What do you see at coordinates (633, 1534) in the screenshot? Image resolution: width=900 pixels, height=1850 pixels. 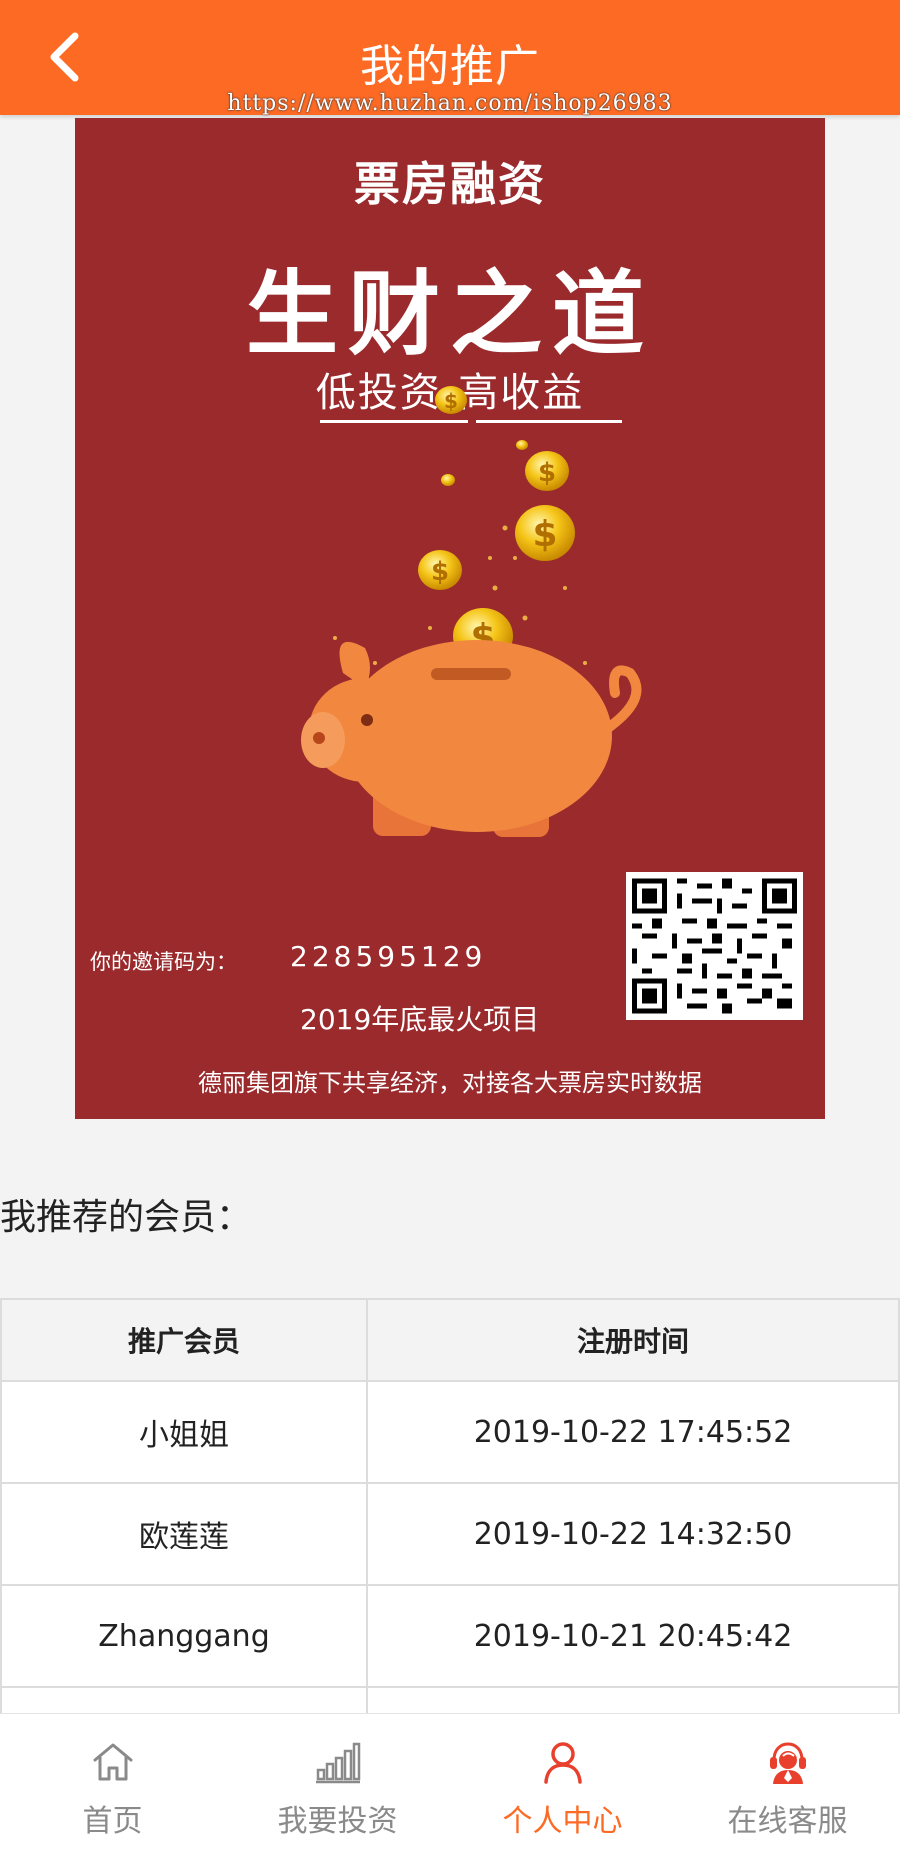 I see `register-time: 2019-10-22 14:32:50` at bounding box center [633, 1534].